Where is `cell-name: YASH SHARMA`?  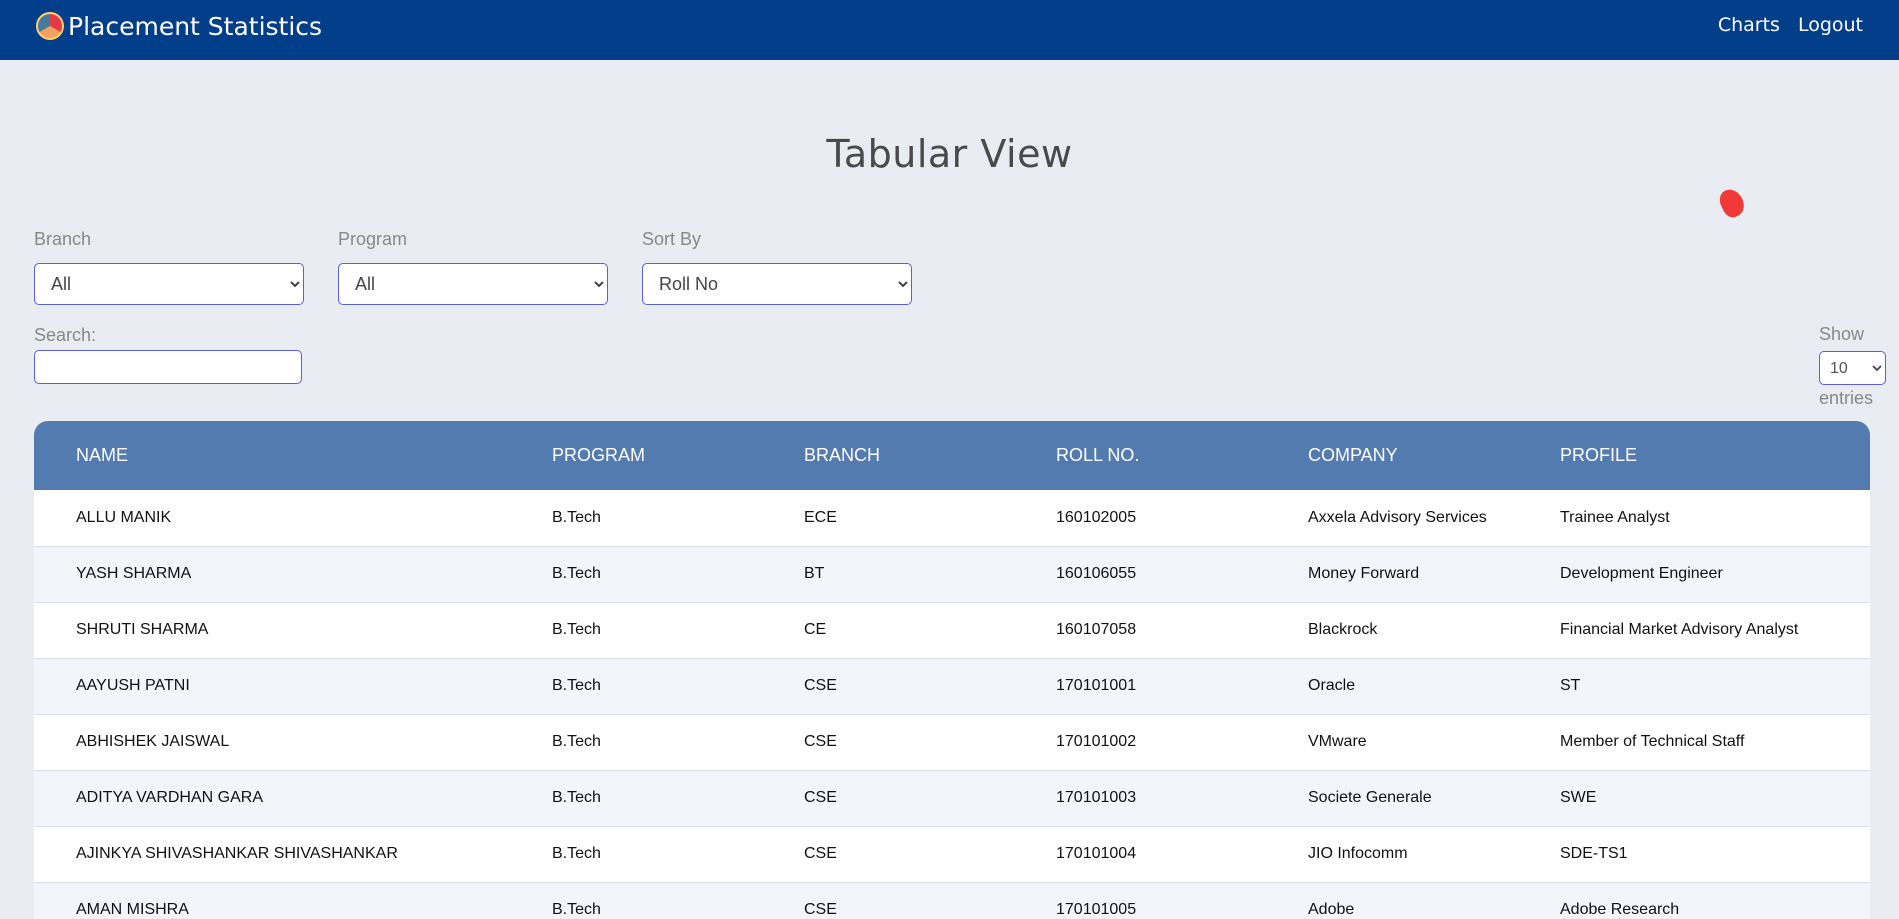 cell-name: YASH SHARMA is located at coordinates (134, 573).